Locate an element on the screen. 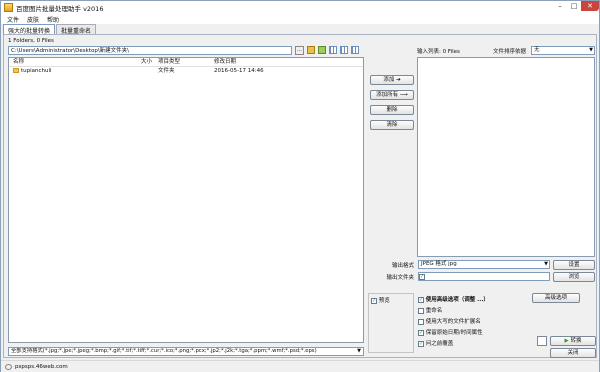 Image resolution: width=600 pixels, height=372 pixels. overwrite-checkbox: ✓ is located at coordinates (421, 343).